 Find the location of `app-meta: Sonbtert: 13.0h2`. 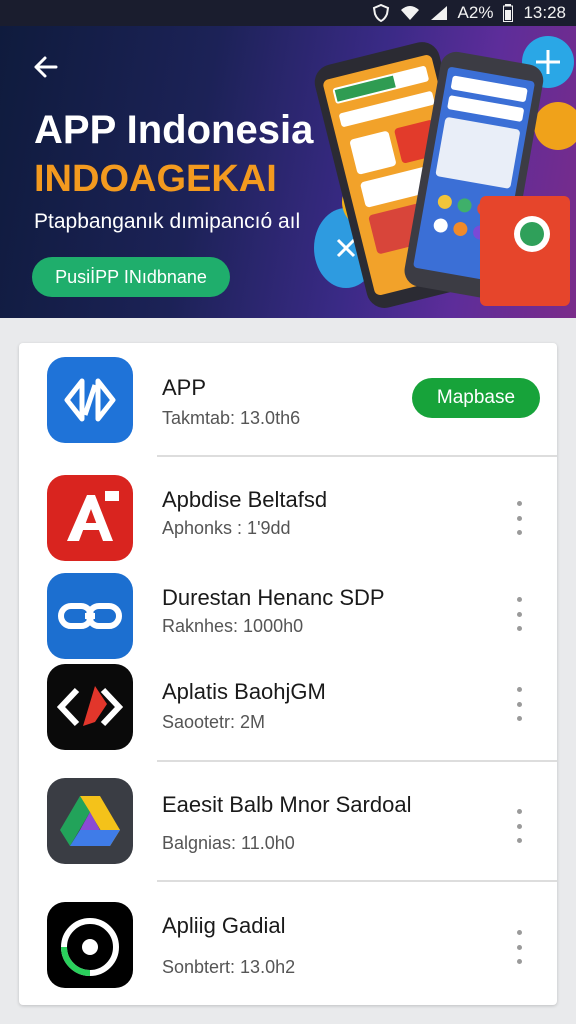

app-meta: Sonbtert: 13.0h2 is located at coordinates (229, 967).